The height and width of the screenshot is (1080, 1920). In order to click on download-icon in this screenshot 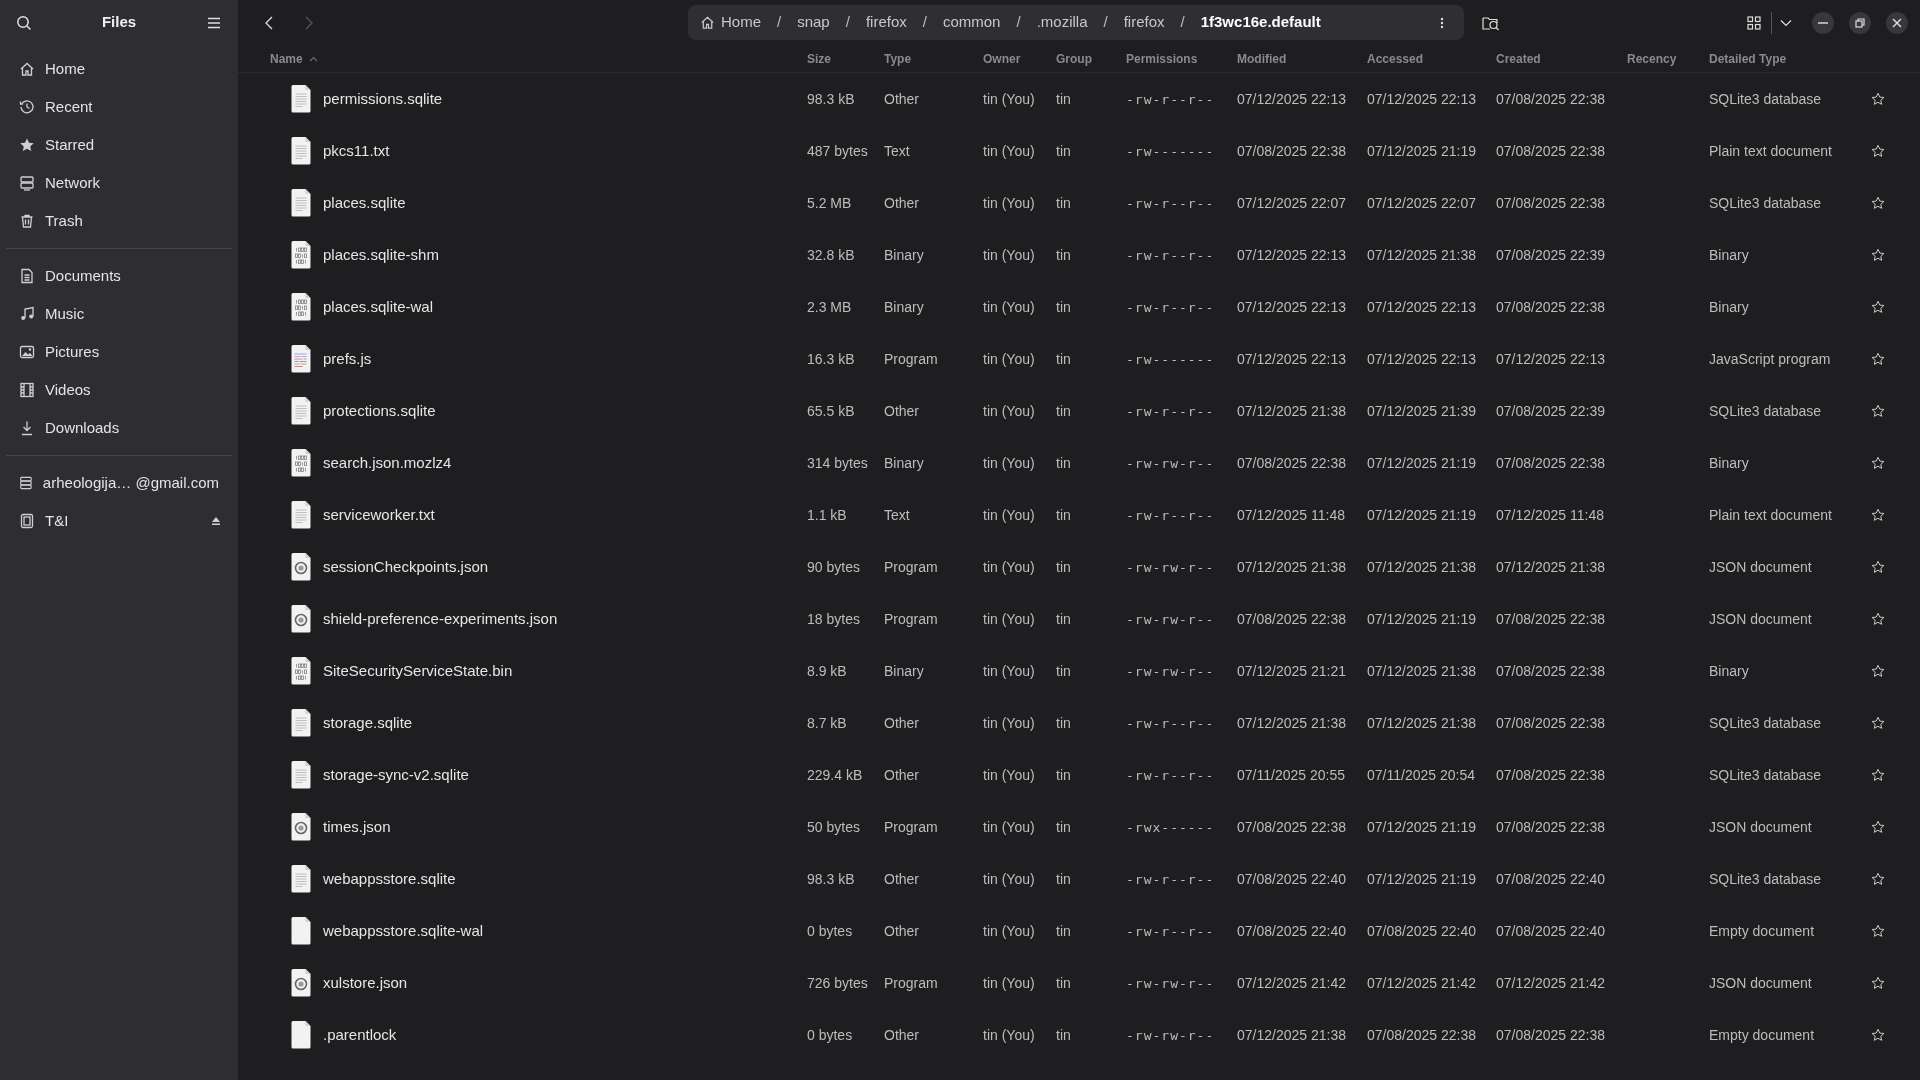, I will do `click(27, 428)`.